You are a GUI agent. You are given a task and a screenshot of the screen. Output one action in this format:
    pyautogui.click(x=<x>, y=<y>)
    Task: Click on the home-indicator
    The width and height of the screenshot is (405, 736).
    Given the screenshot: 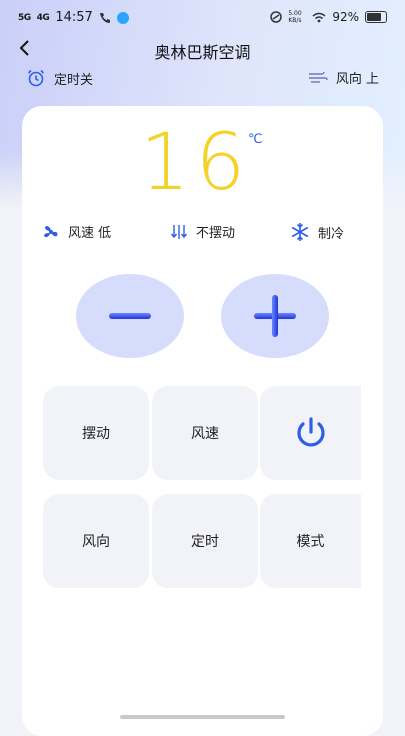 What is the action you would take?
    pyautogui.click(x=202, y=717)
    